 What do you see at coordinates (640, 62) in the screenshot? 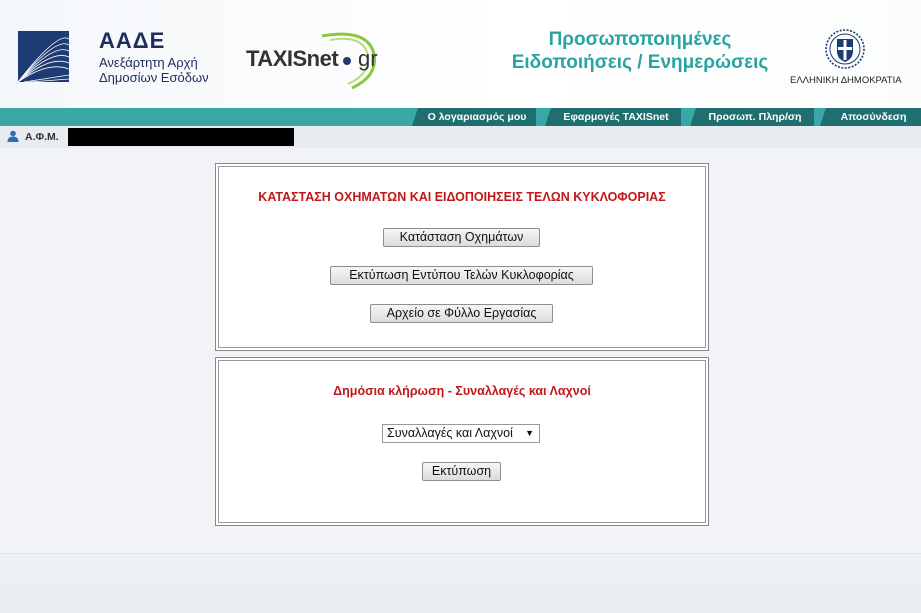
I see `page-title-line2: Ειδοποιήσεις / Ενημερώσεις` at bounding box center [640, 62].